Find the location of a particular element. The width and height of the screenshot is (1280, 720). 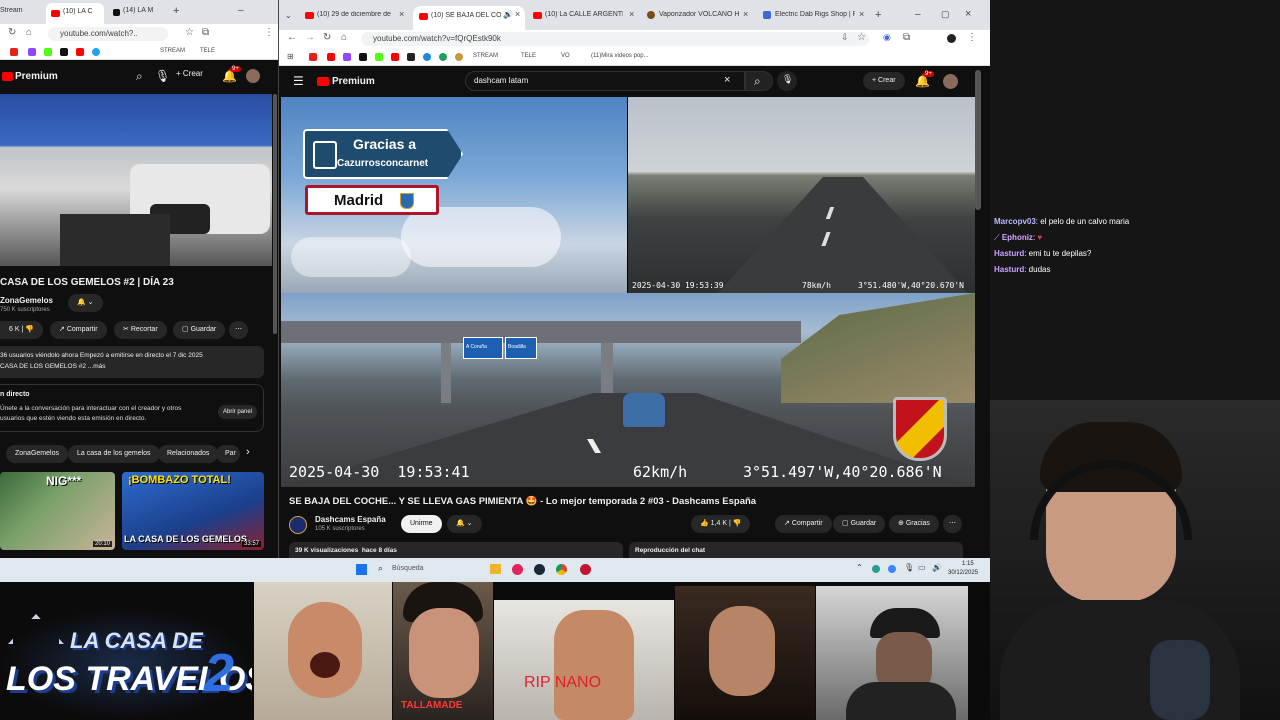

create-button: + Crear is located at coordinates (884, 81).